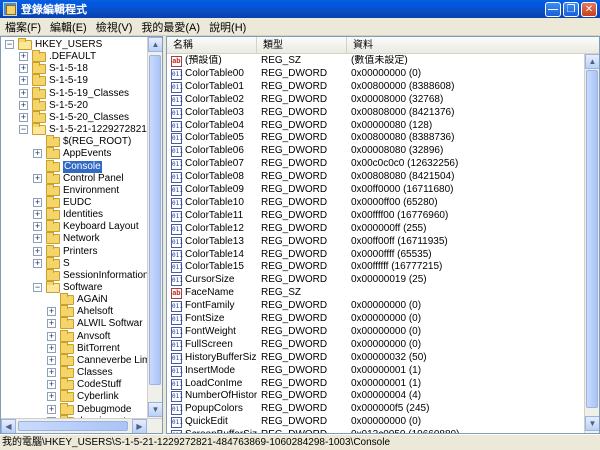  Describe the element at coordinates (95, 312) in the screenshot. I see `tree-node-label: Ahelsoft` at that location.